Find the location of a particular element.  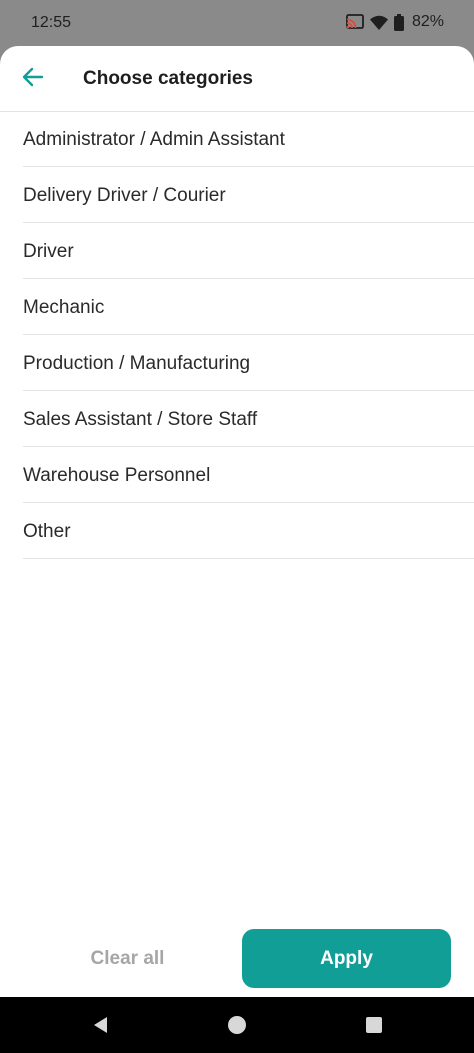

category-label: Production / Manufacturing is located at coordinates (137, 363).